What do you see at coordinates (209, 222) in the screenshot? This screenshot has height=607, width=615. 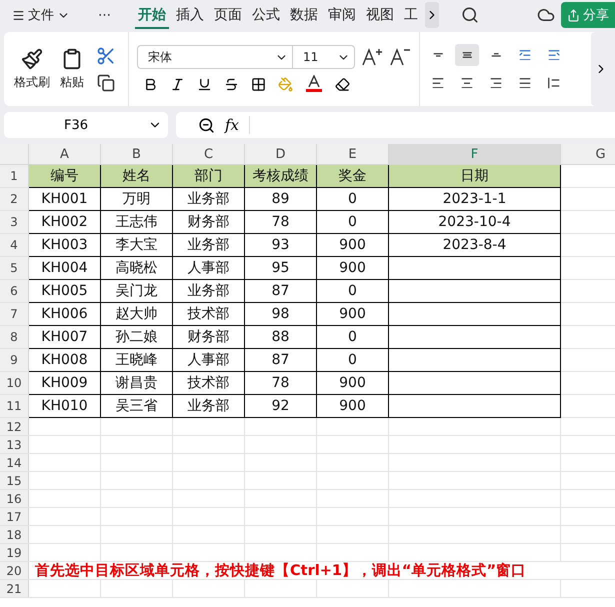 I see `table-cell: 财务部` at bounding box center [209, 222].